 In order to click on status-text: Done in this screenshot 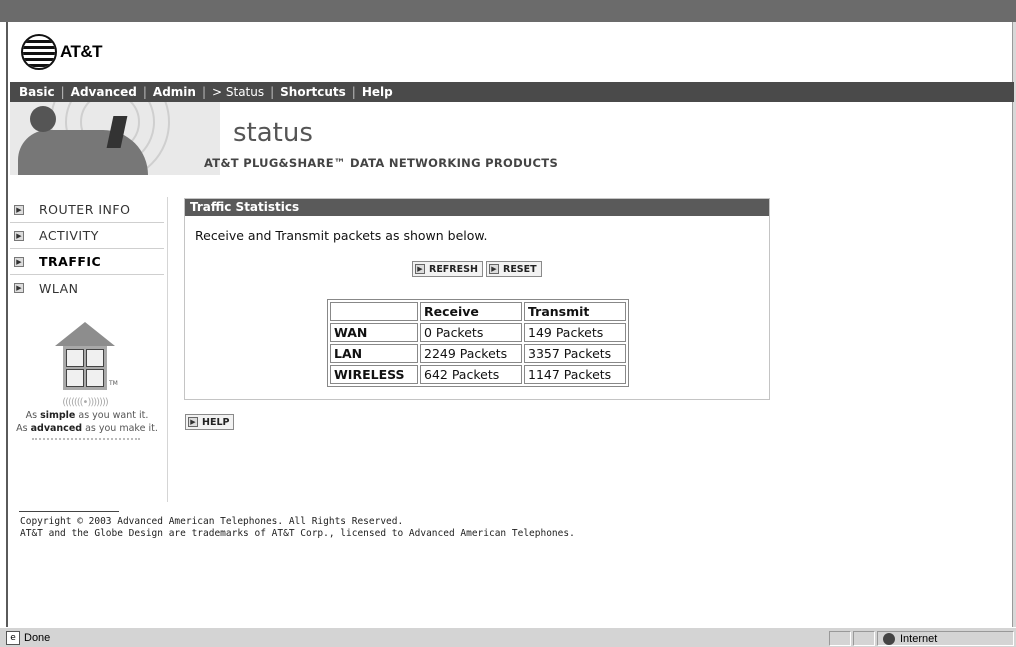, I will do `click(37, 637)`.